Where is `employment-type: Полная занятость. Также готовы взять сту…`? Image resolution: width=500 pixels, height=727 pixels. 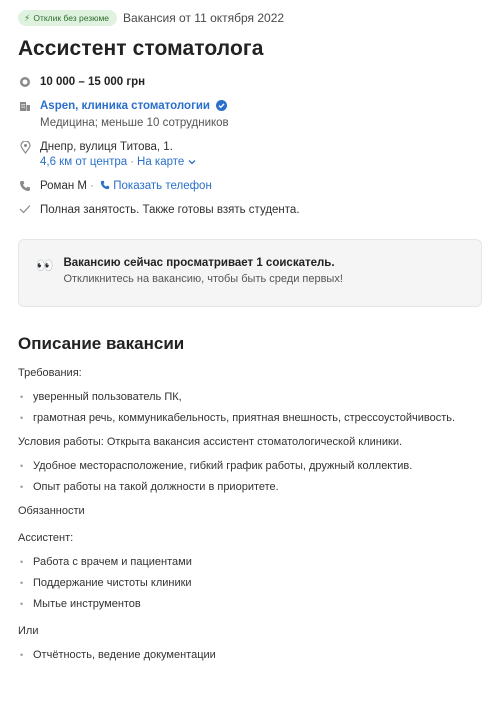
employment-type: Полная занятость. Также готовы взять сту… is located at coordinates (170, 210).